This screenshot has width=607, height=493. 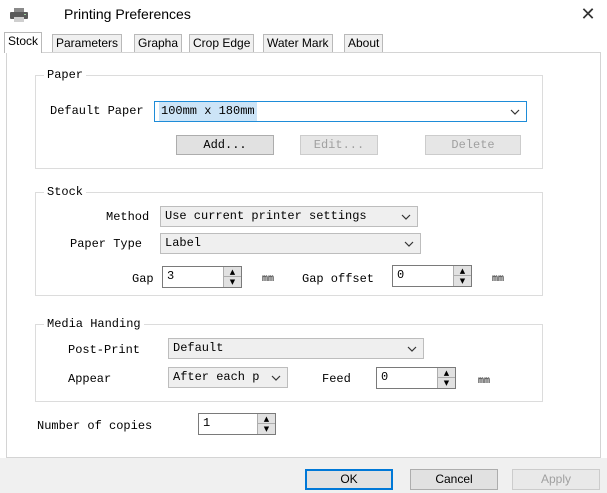 I want to click on tab-grapha: Grapha, so click(x=158, y=43).